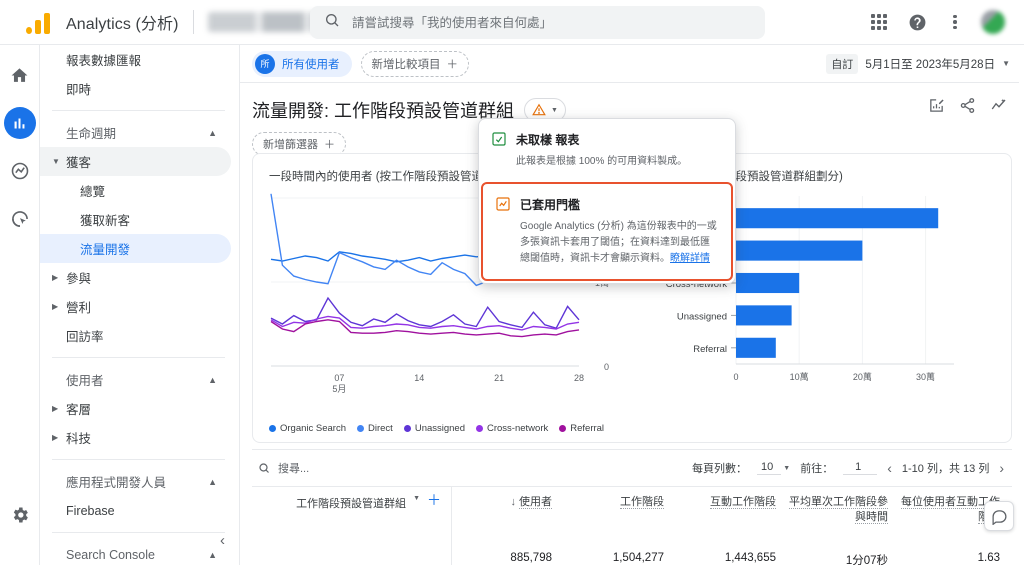  What do you see at coordinates (313, 428) in the screenshot?
I see `legend-label: Organic Search` at bounding box center [313, 428].